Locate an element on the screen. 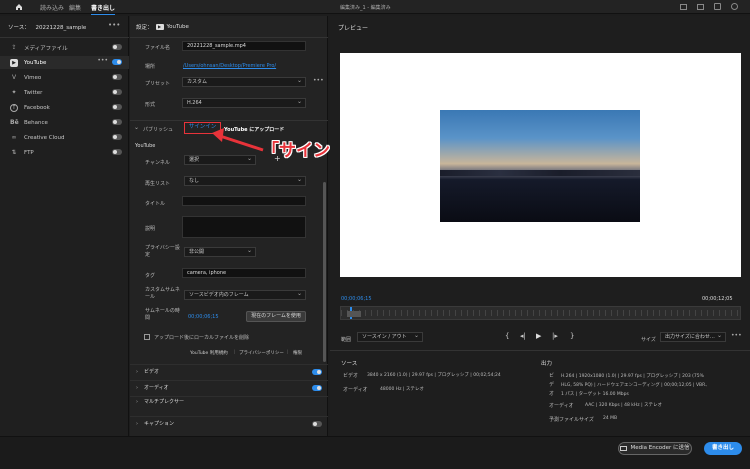 This screenshot has width=750, height=469. scrollbar is located at coordinates (324, 272).